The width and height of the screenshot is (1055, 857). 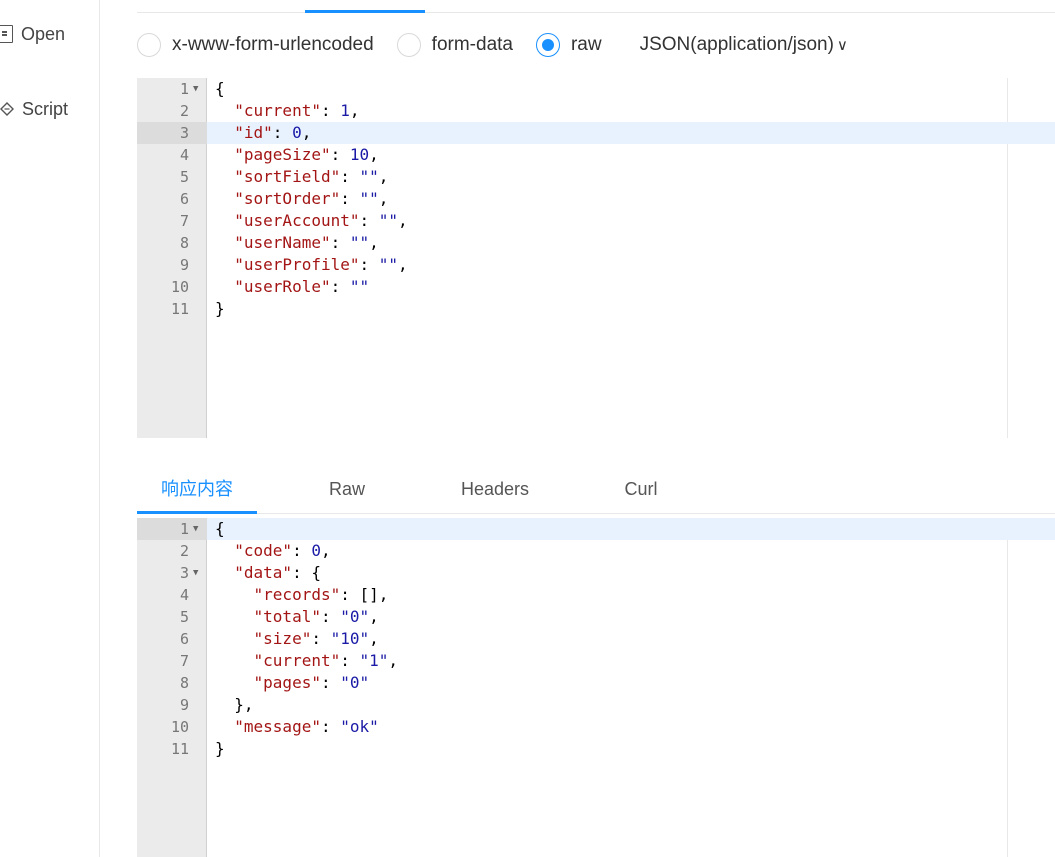 I want to click on response-tabs: 响应内容 Raw Headers Curl, so click(x=596, y=490).